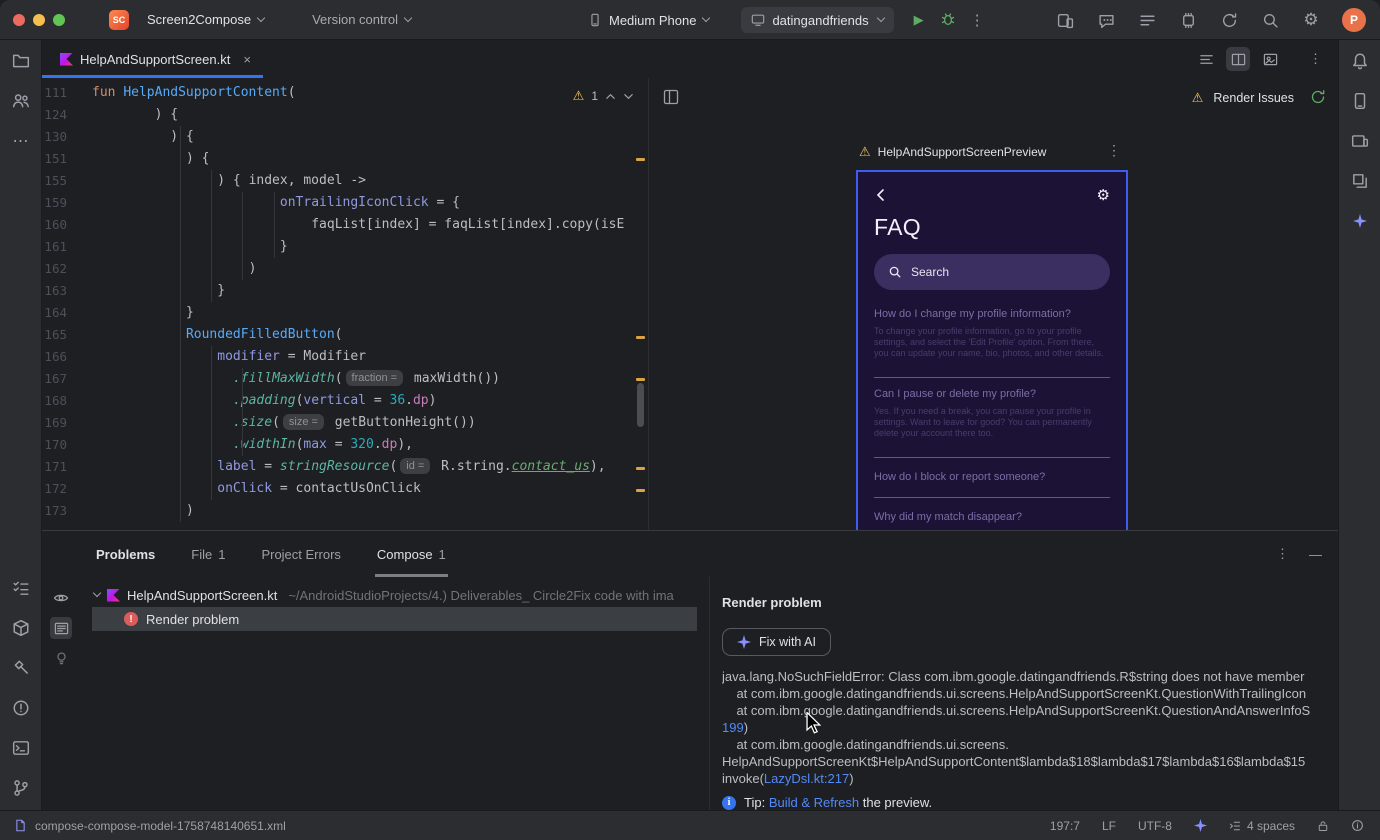  What do you see at coordinates (1065, 826) in the screenshot?
I see `caret-position: 197:7` at bounding box center [1065, 826].